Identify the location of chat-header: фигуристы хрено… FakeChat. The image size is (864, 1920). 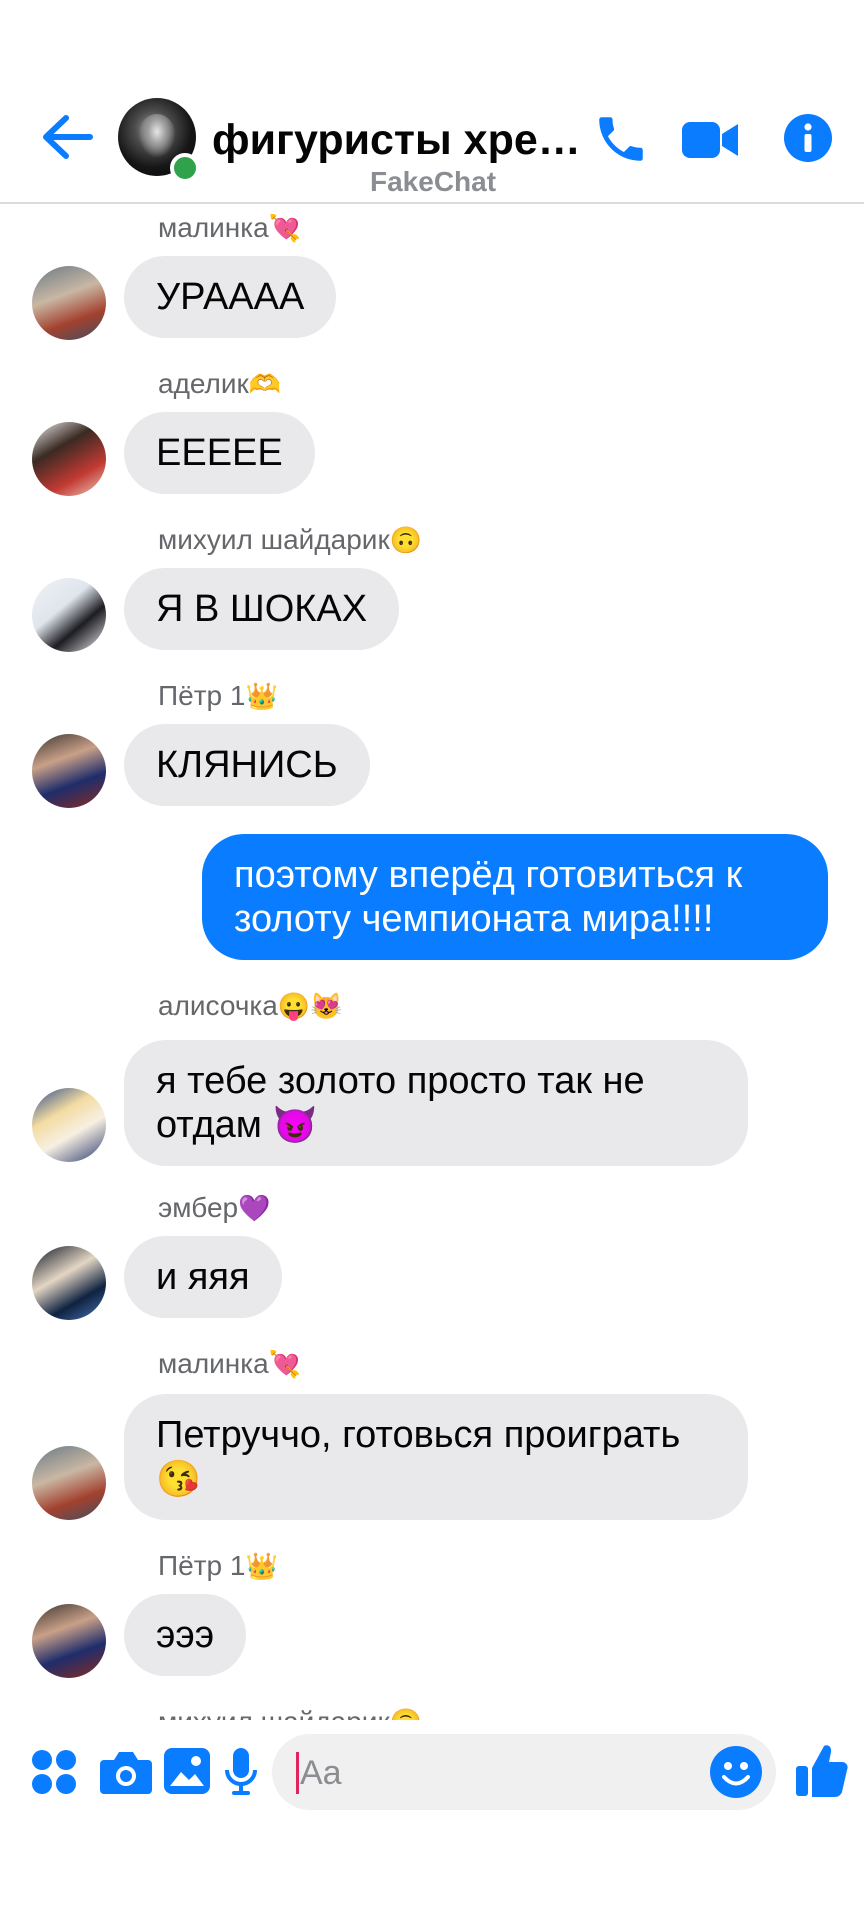
(432, 102).